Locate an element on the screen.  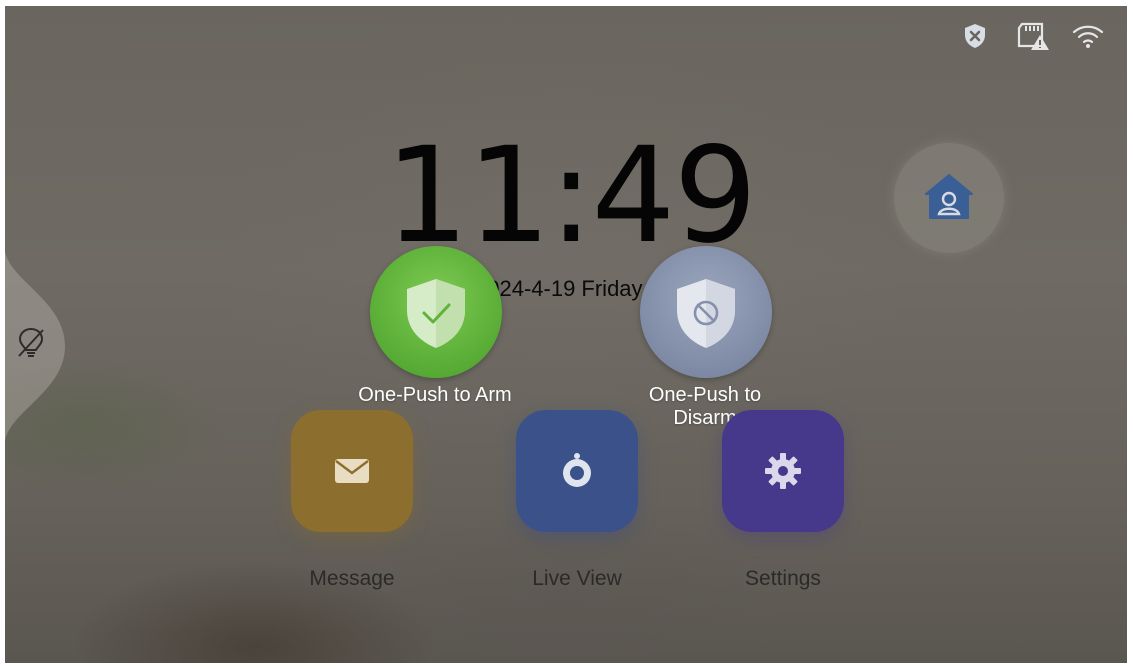
shield-check-icon is located at coordinates (436, 313).